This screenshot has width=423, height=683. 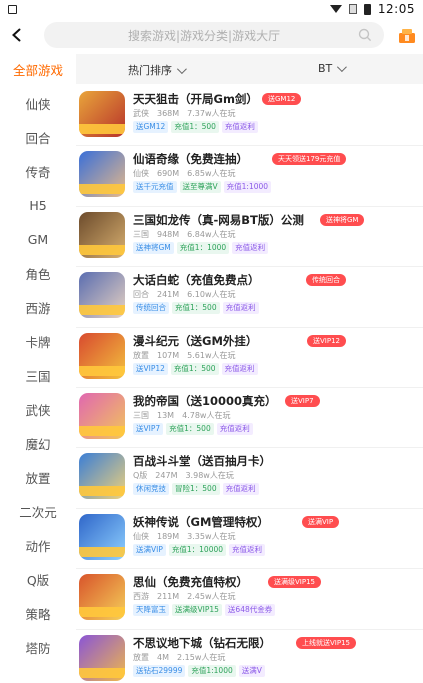 What do you see at coordinates (183, 657) in the screenshot?
I see `game-meta: 放置 4M 2.15w人在玩` at bounding box center [183, 657].